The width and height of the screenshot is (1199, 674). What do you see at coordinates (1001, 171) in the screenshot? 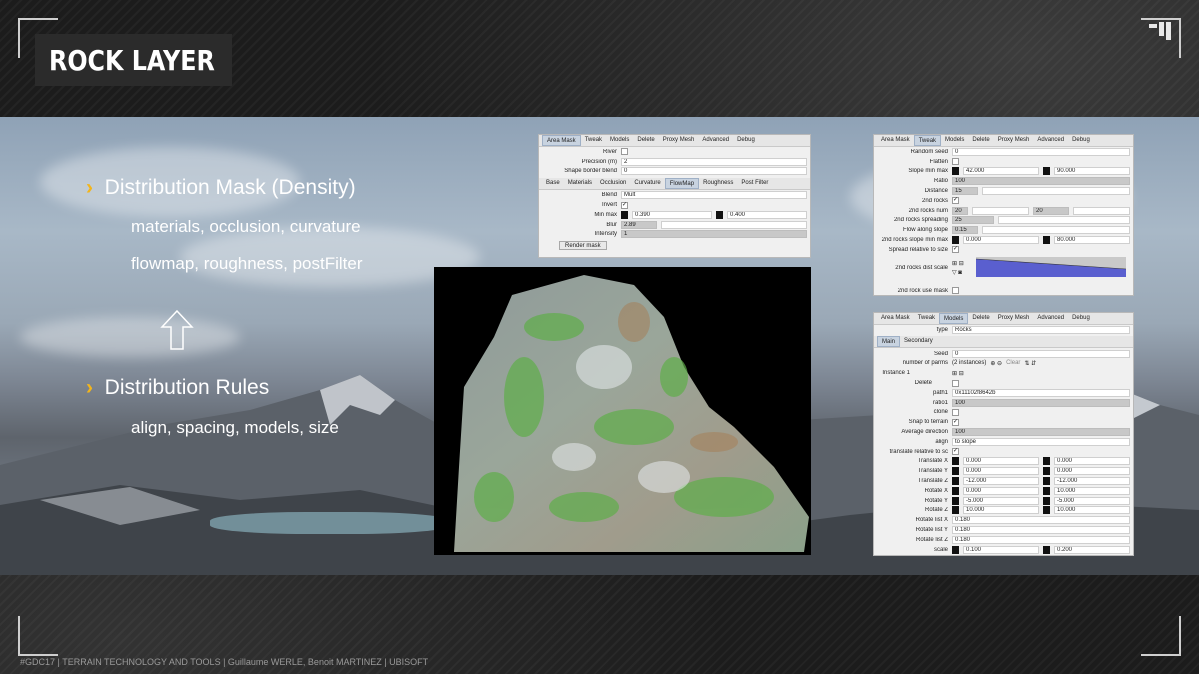
I see `slope-min-field: 42.000` at bounding box center [1001, 171].